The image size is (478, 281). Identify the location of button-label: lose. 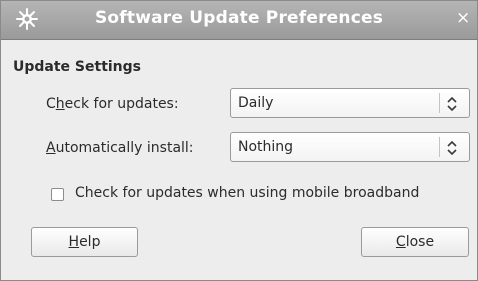
(420, 242).